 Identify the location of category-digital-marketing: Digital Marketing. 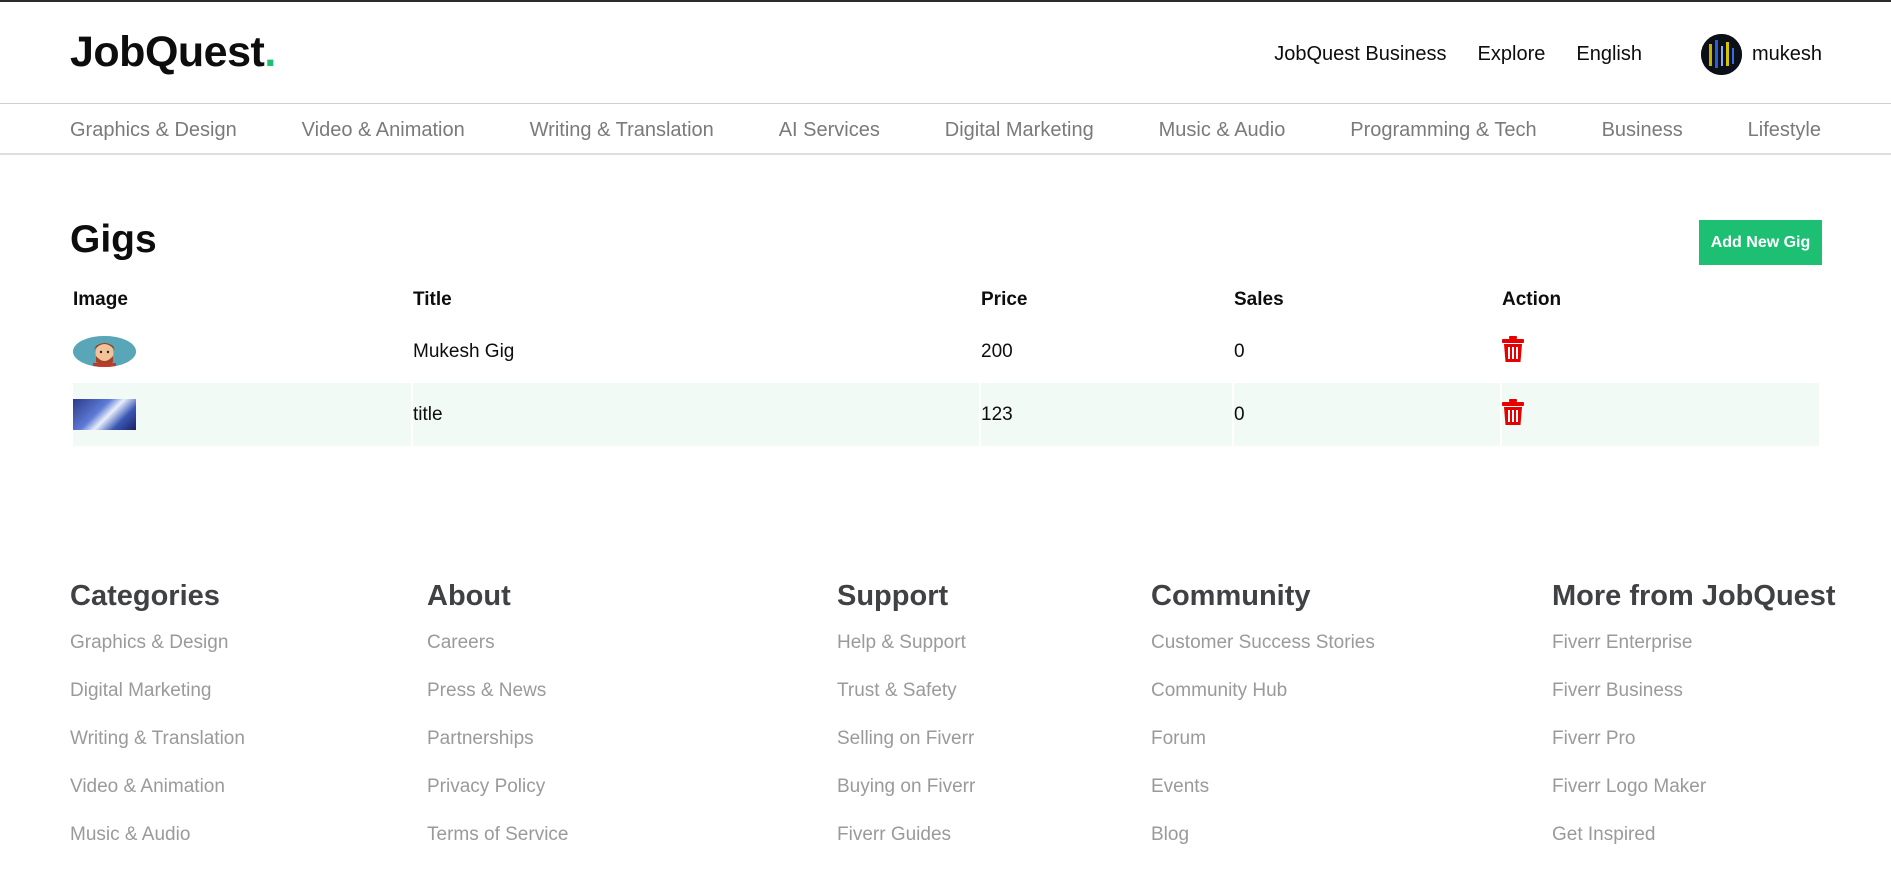
(1019, 130).